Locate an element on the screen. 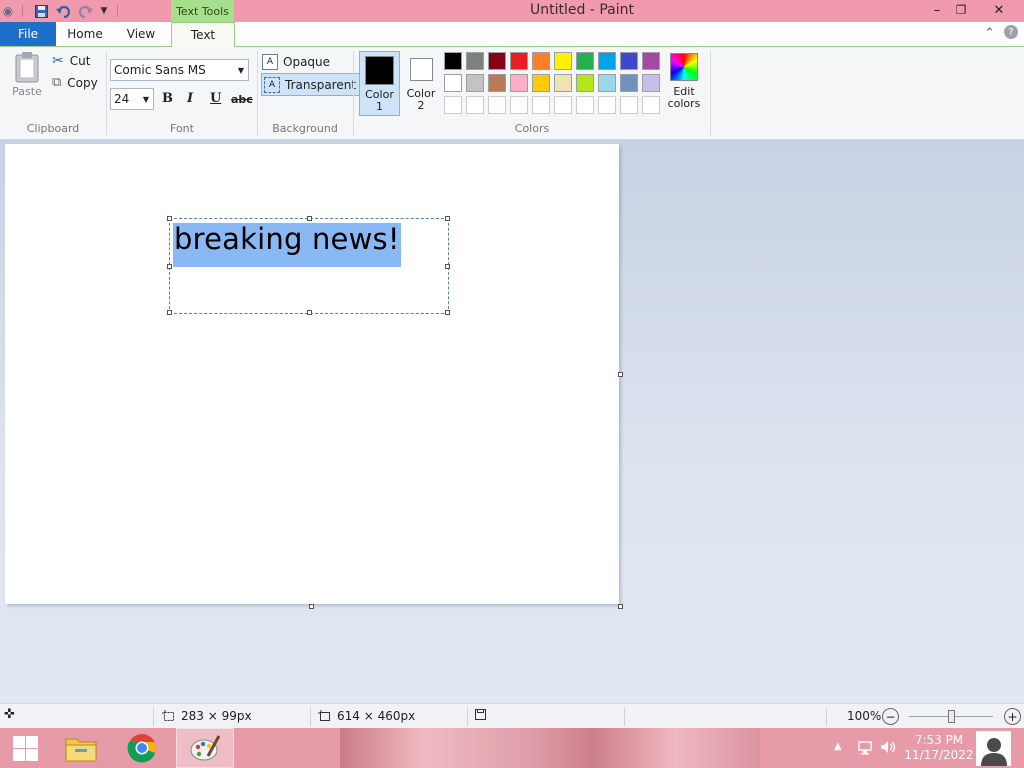 This screenshot has height=768, width=1024. color-palette is located at coordinates (554, 85).